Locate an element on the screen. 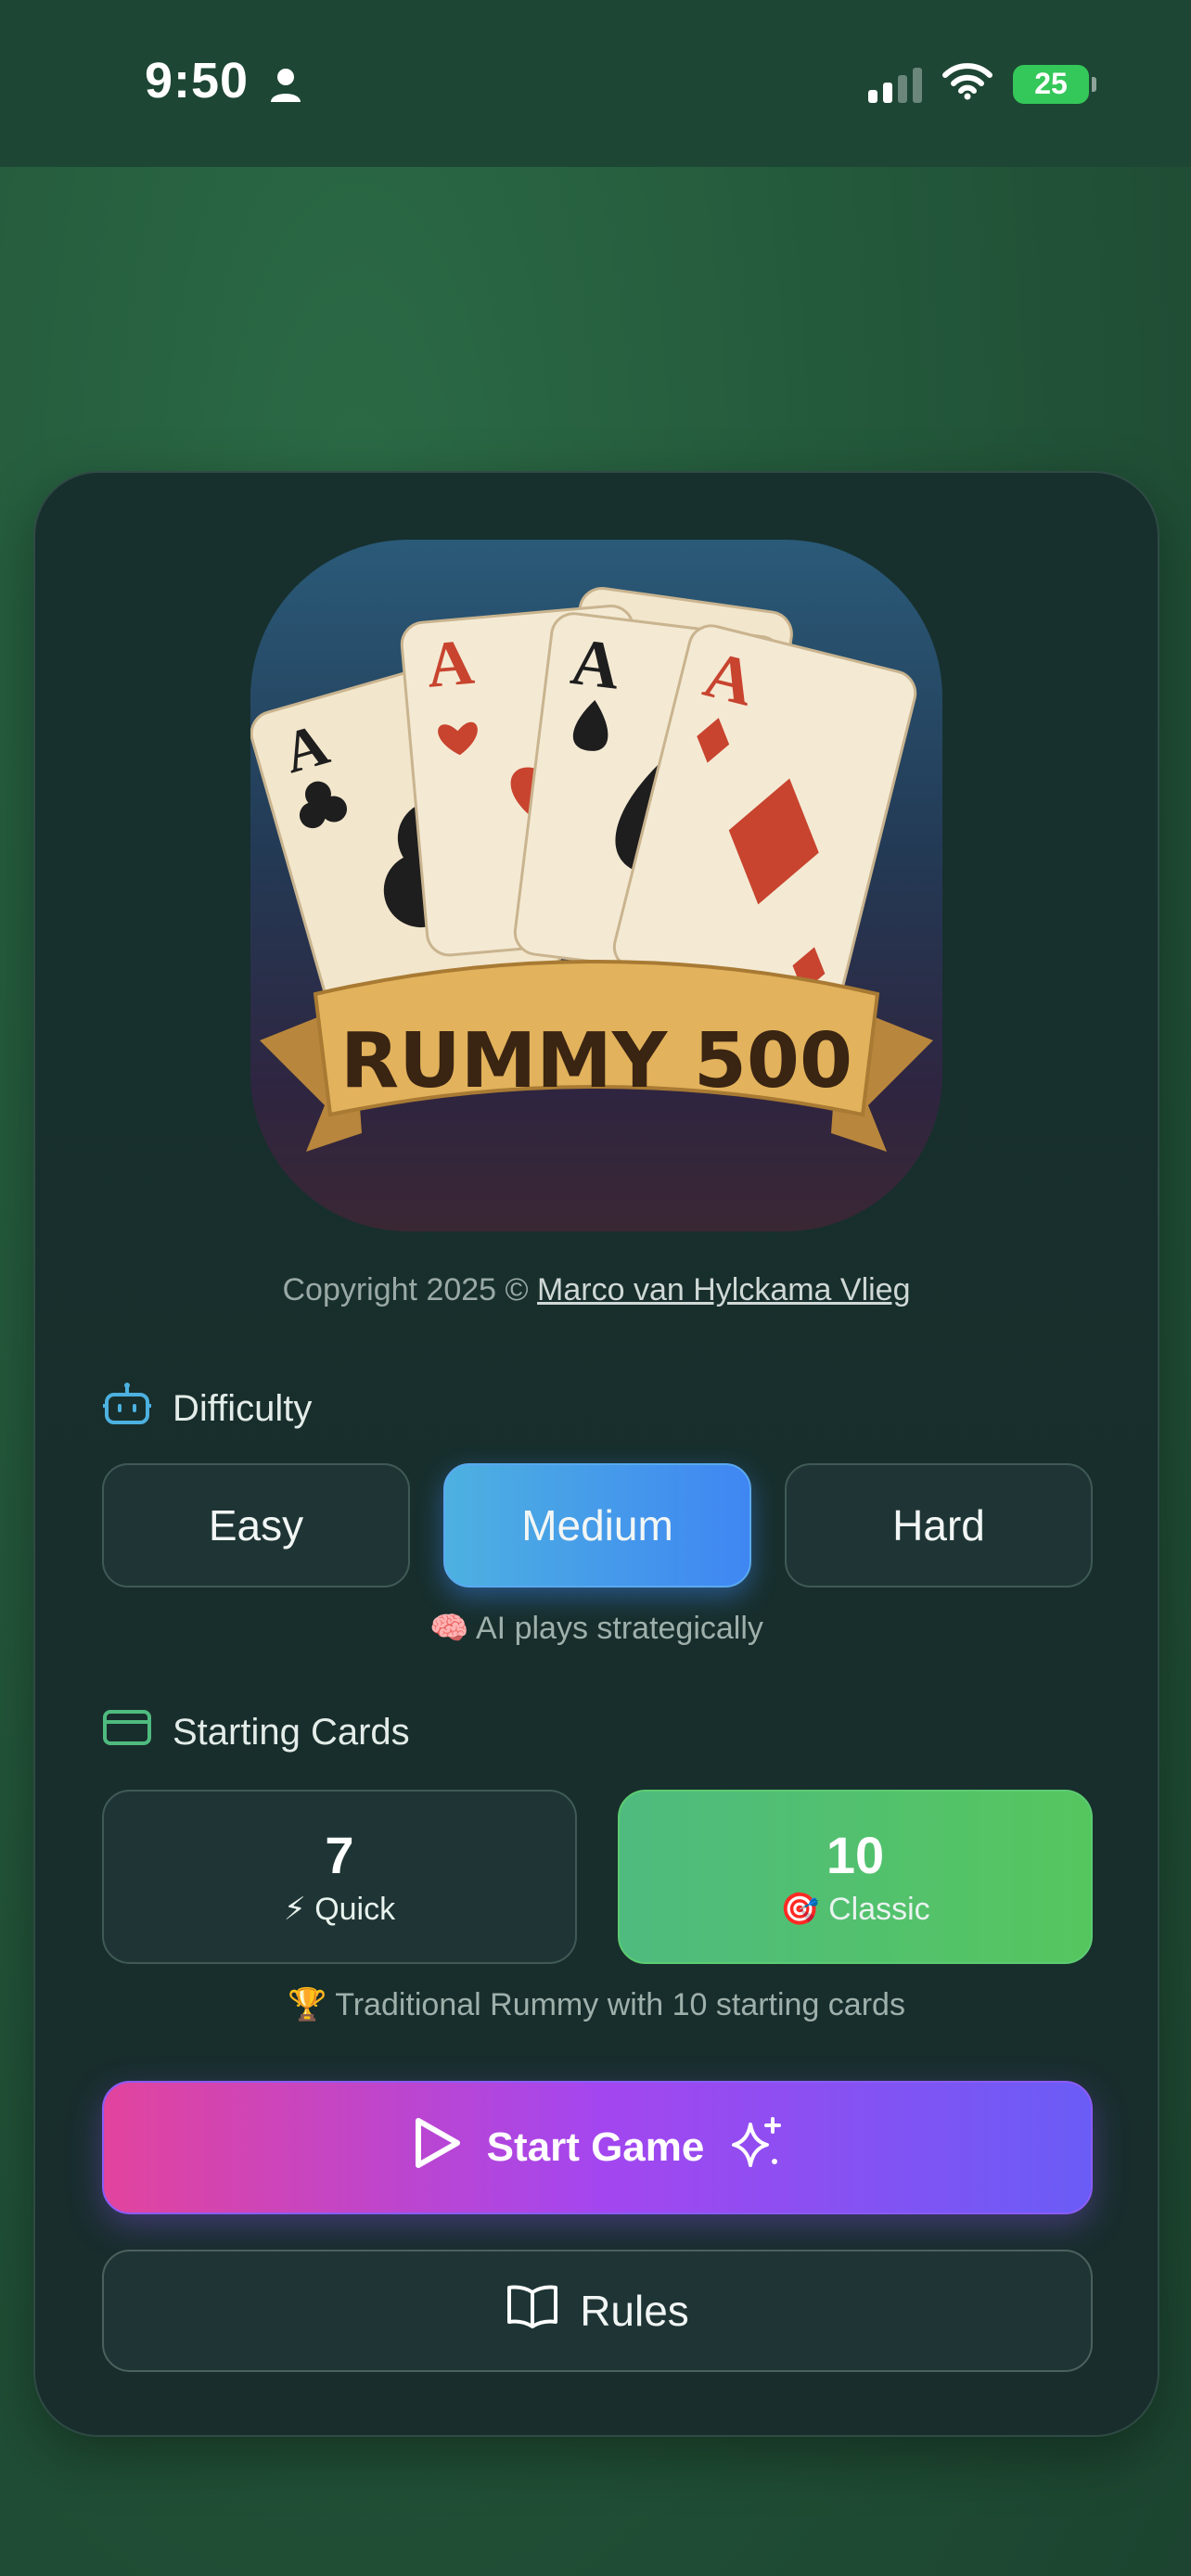 The height and width of the screenshot is (2576, 1191). status-indicators: 25 is located at coordinates (982, 84).